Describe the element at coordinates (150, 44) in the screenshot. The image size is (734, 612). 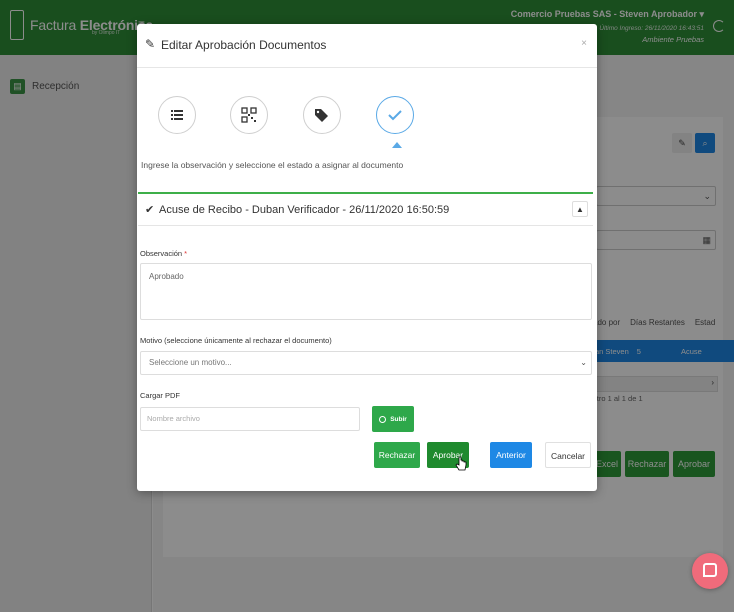
I see `pencil-icon: ✎` at that location.